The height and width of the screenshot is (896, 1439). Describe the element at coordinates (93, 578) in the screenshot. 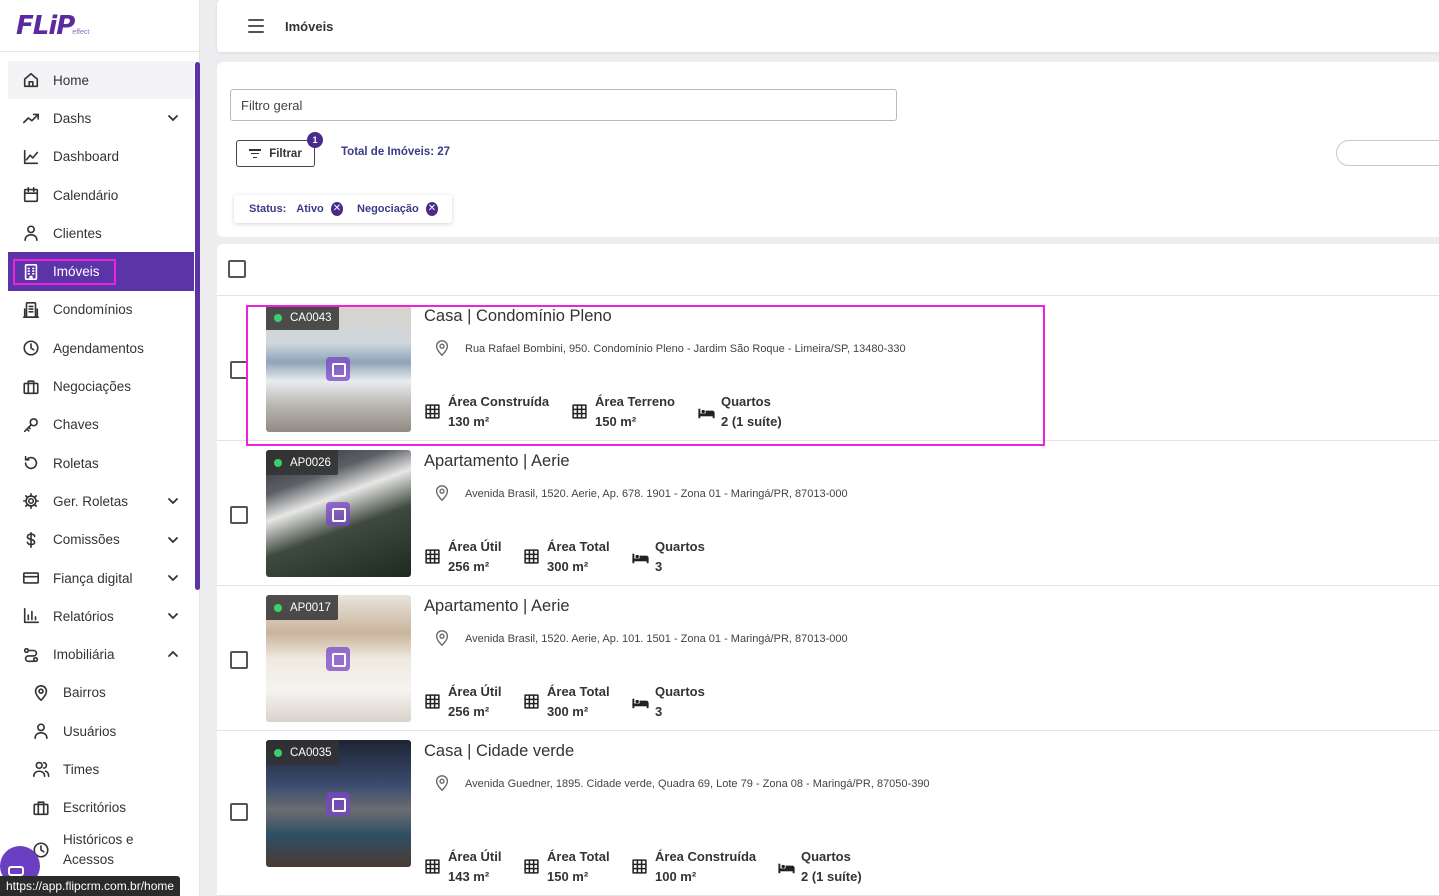

I see `sidebar-item-label: Fiança digital` at that location.